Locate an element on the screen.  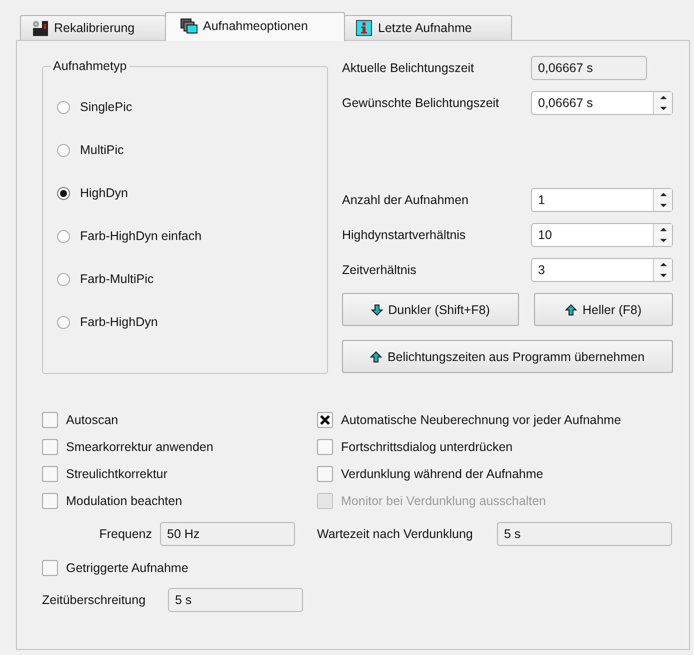
checkbox-option: Smearkorrektur anwenden is located at coordinates (128, 446).